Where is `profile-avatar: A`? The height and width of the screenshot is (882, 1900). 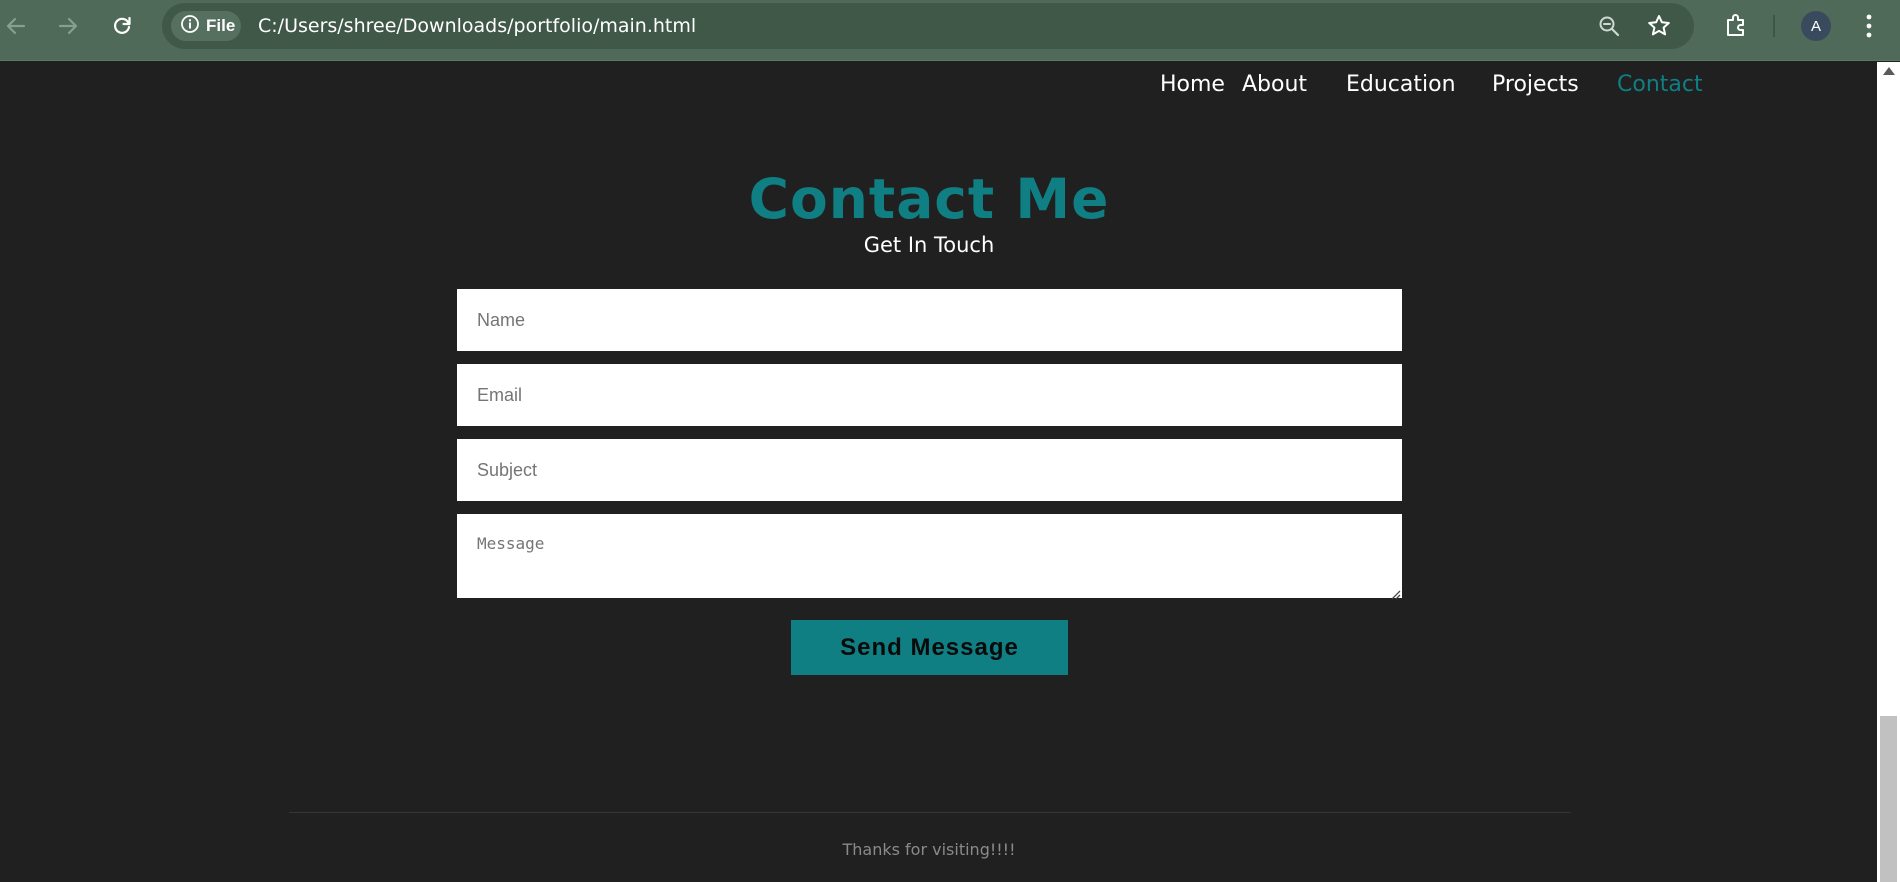 profile-avatar: A is located at coordinates (1816, 26).